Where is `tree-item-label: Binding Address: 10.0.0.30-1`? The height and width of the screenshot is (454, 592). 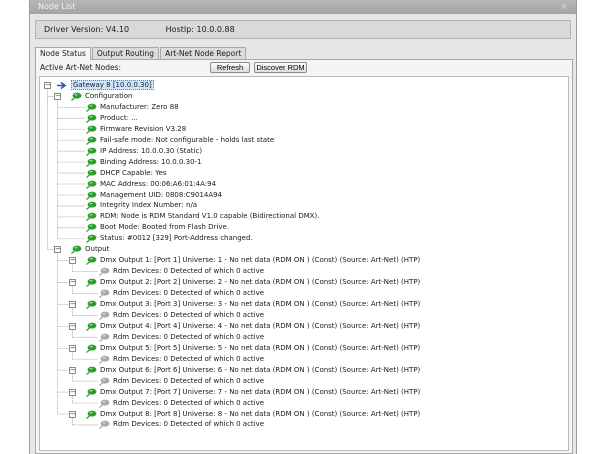
tree-item-label: Binding Address: 10.0.0.30-1 is located at coordinates (151, 161).